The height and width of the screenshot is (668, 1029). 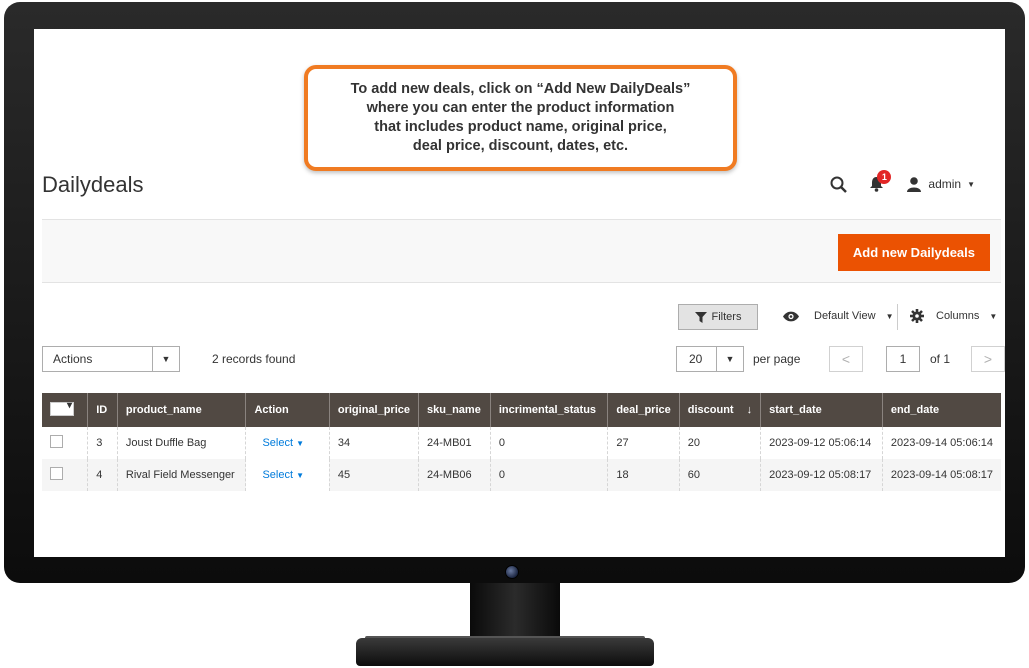 I want to click on total-pages: of 1, so click(x=940, y=359).